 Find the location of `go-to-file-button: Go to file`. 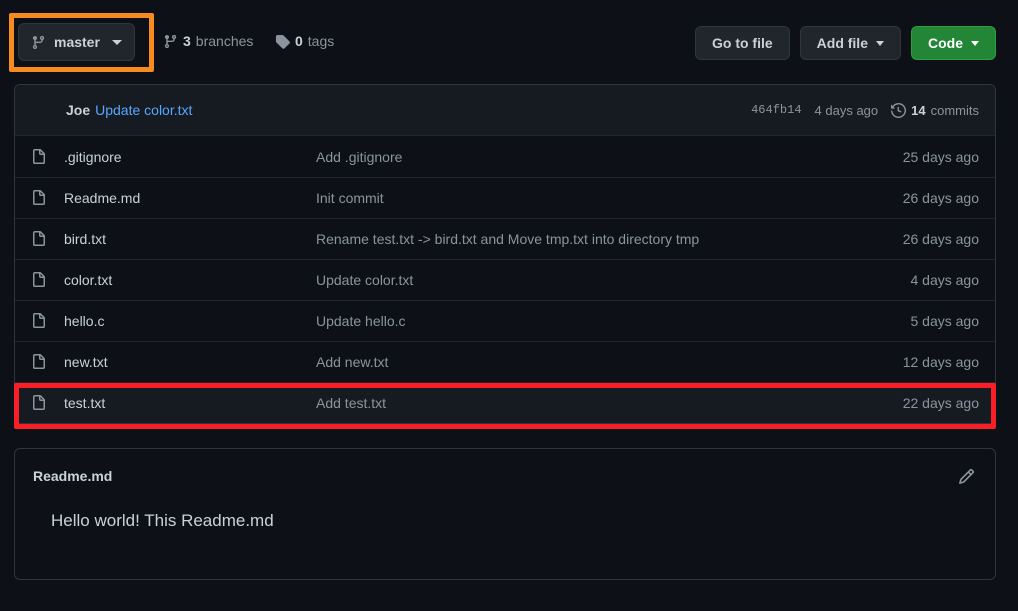

go-to-file-button: Go to file is located at coordinates (742, 43).